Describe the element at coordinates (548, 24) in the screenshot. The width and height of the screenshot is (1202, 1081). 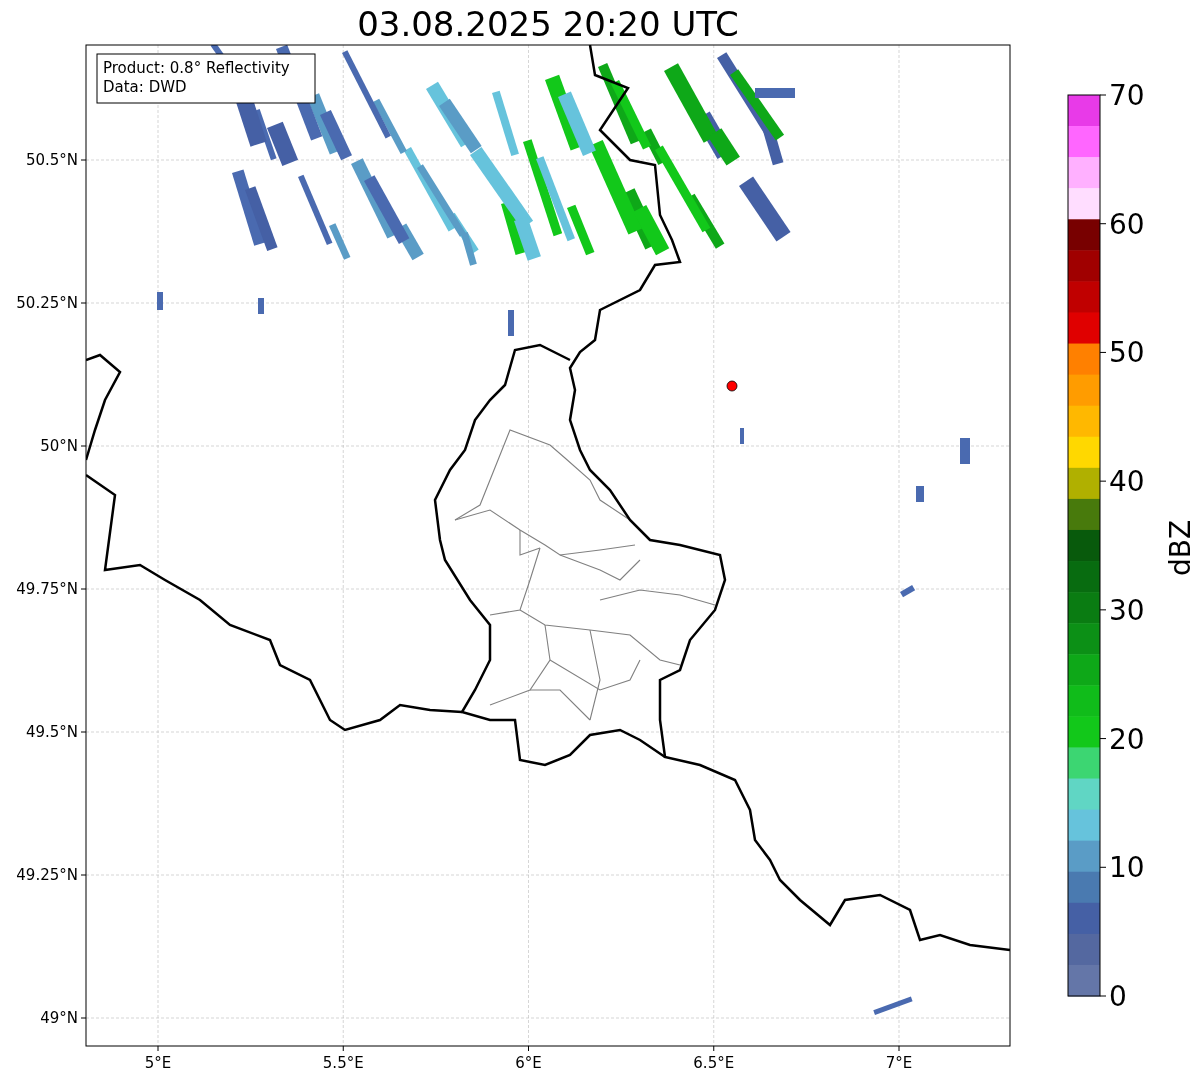
I see `chart-title: 03.08.2025 20:20 UTC` at that location.